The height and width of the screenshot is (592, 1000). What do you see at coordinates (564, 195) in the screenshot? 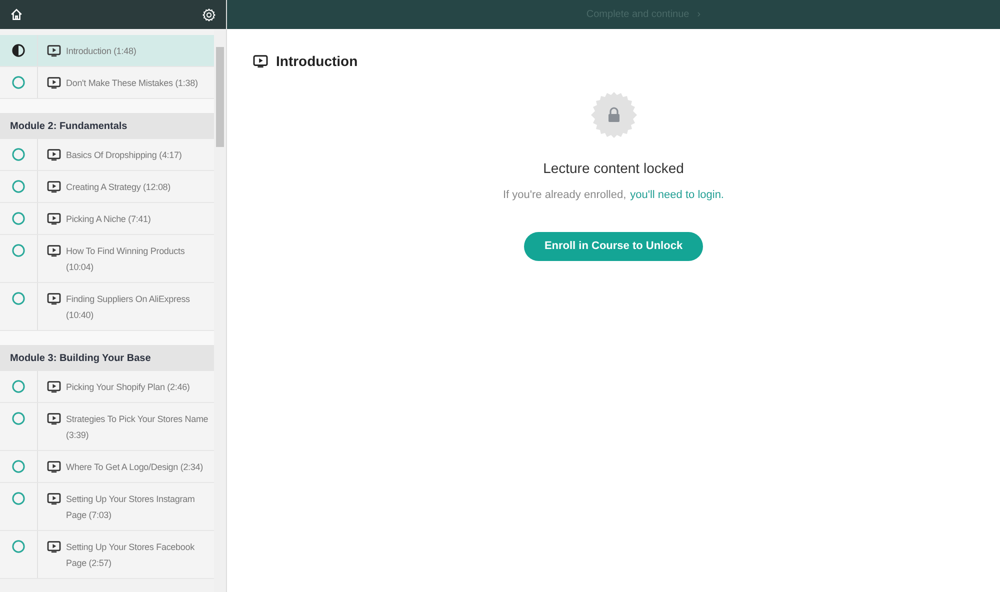
I see `notice-text: If you're already enrolled,` at bounding box center [564, 195].